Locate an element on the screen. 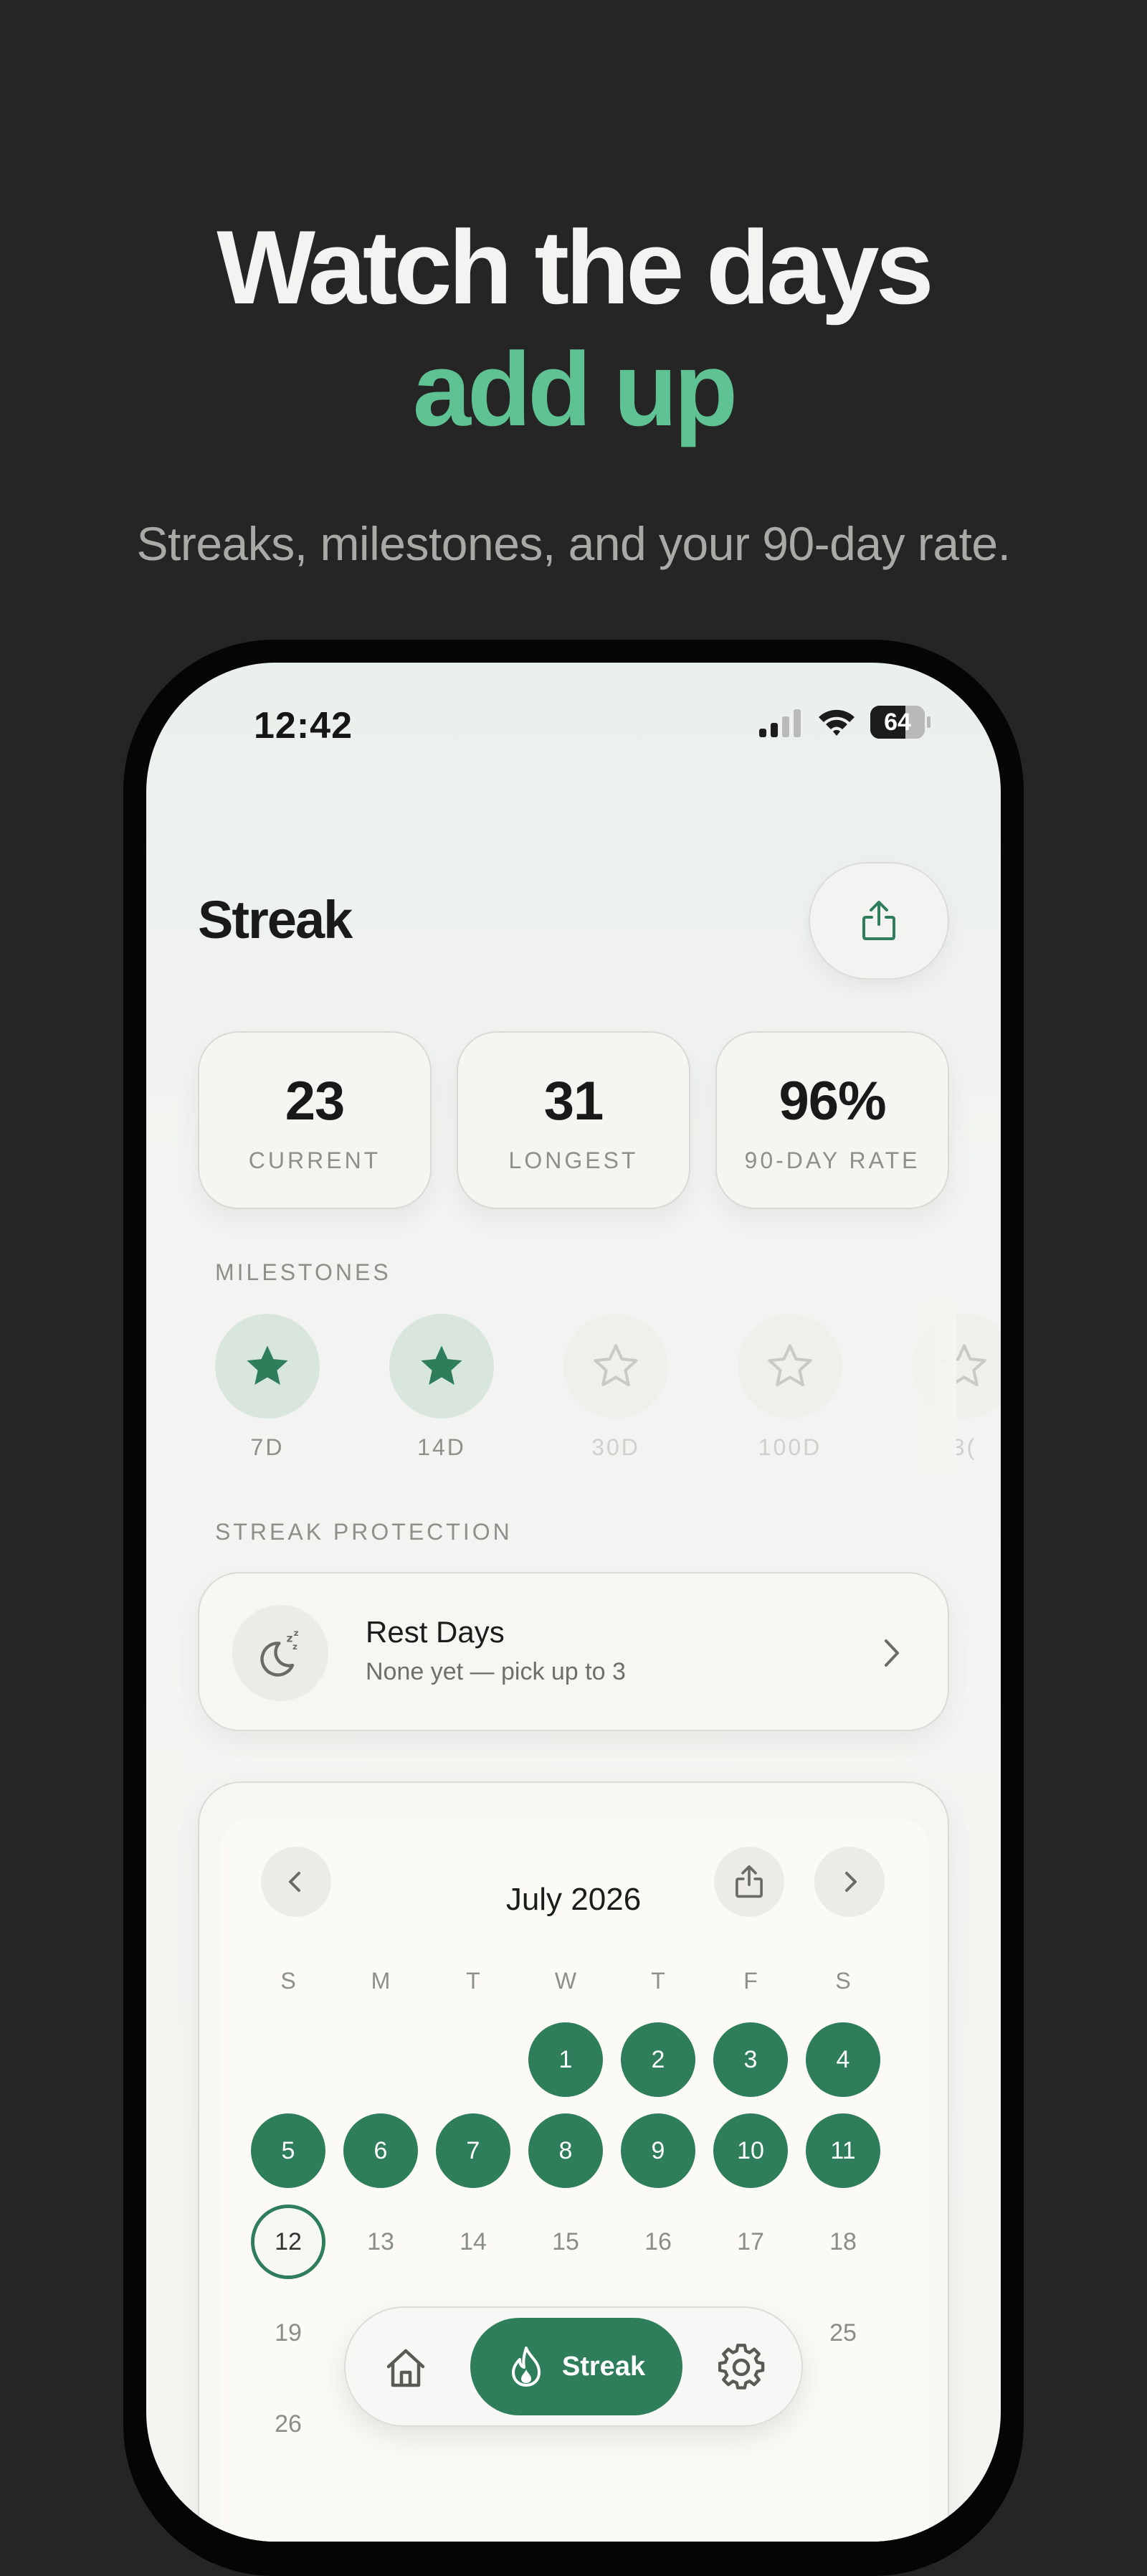 This screenshot has width=1147, height=2576. calendar-day-today: 12 is located at coordinates (288, 2242).